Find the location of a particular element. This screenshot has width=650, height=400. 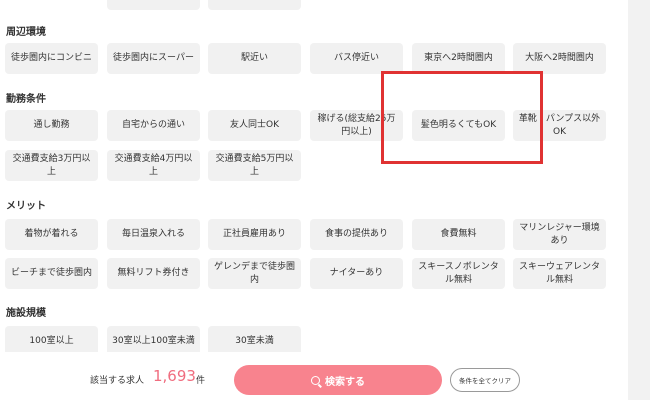

chip-walk-to-slope: ゲレンデまで徒歩圏内 is located at coordinates (254, 273).